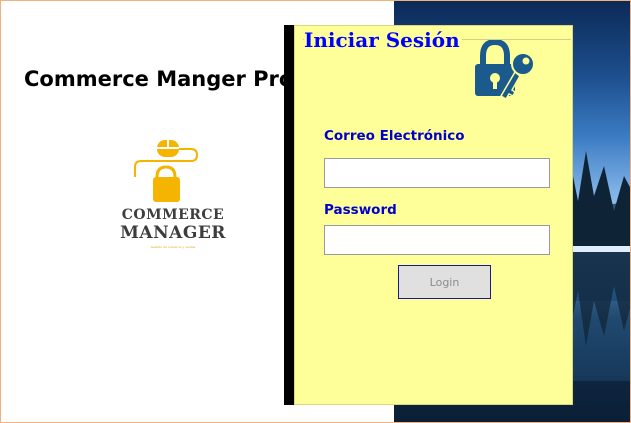 The width and height of the screenshot is (631, 423). What do you see at coordinates (437, 173) in the screenshot?
I see `email-input` at bounding box center [437, 173].